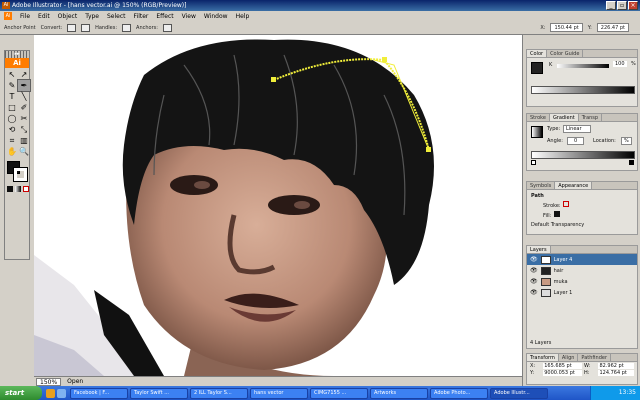 The height and width of the screenshot is (400, 640). I want to click on mesh-tool-icon: ⌗, so click(12, 140).